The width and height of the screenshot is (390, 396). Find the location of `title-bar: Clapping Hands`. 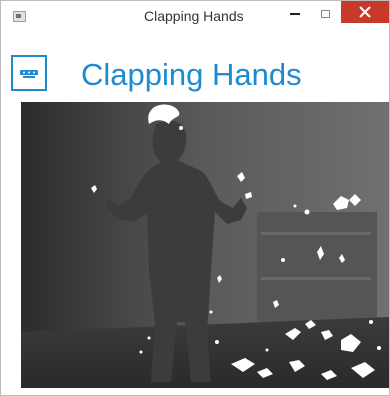

title-bar: Clapping Hands is located at coordinates (195, 16).